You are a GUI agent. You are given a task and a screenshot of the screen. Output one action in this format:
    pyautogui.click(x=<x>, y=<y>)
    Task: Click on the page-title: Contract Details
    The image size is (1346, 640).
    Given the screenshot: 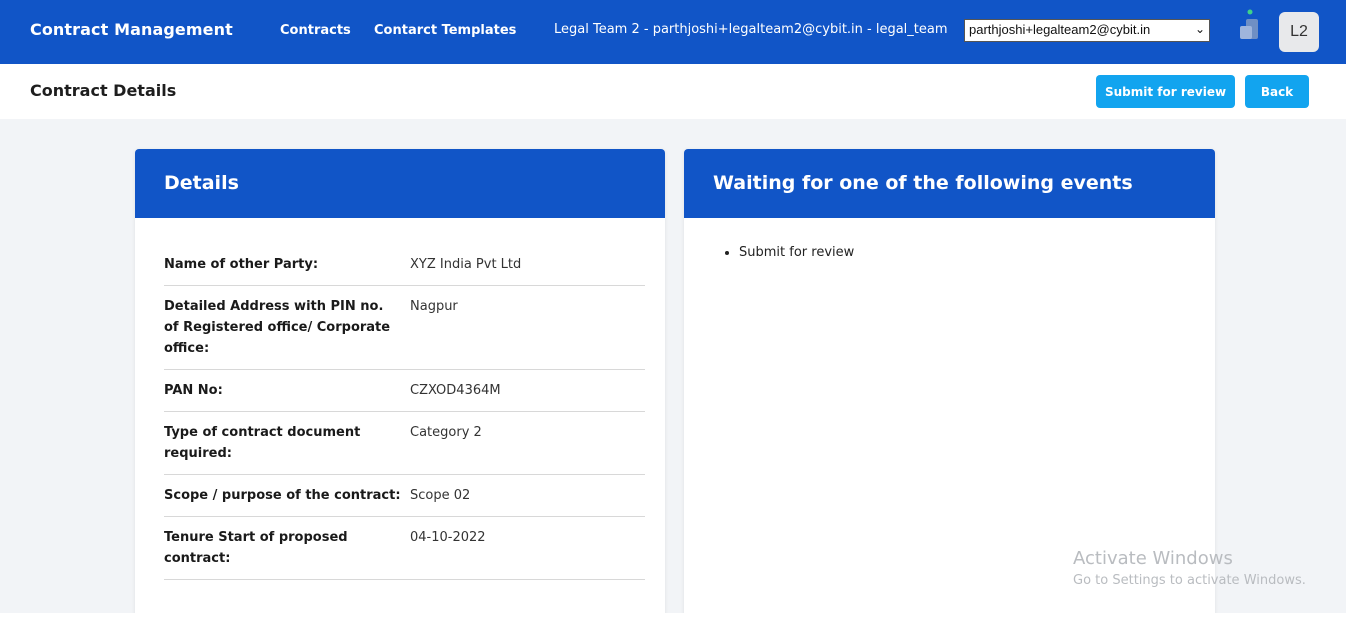 What is the action you would take?
    pyautogui.click(x=103, y=90)
    